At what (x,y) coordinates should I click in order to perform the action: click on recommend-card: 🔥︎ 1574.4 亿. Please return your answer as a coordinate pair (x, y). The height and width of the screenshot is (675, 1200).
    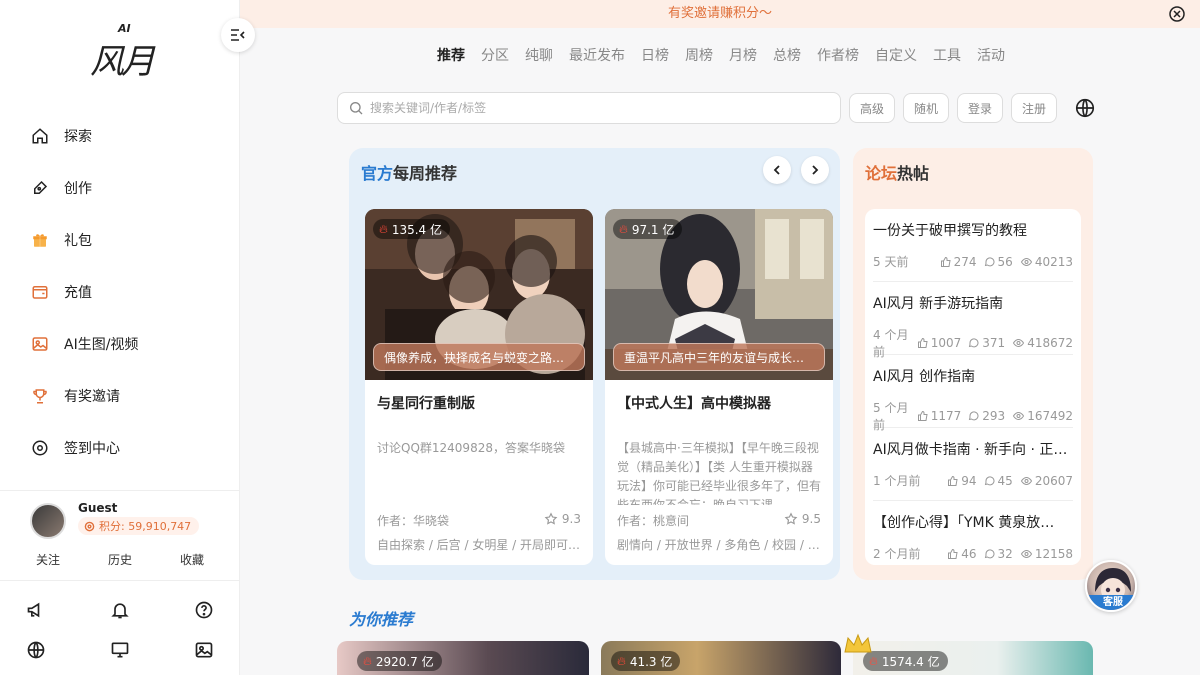
    Looking at the image, I should click on (973, 658).